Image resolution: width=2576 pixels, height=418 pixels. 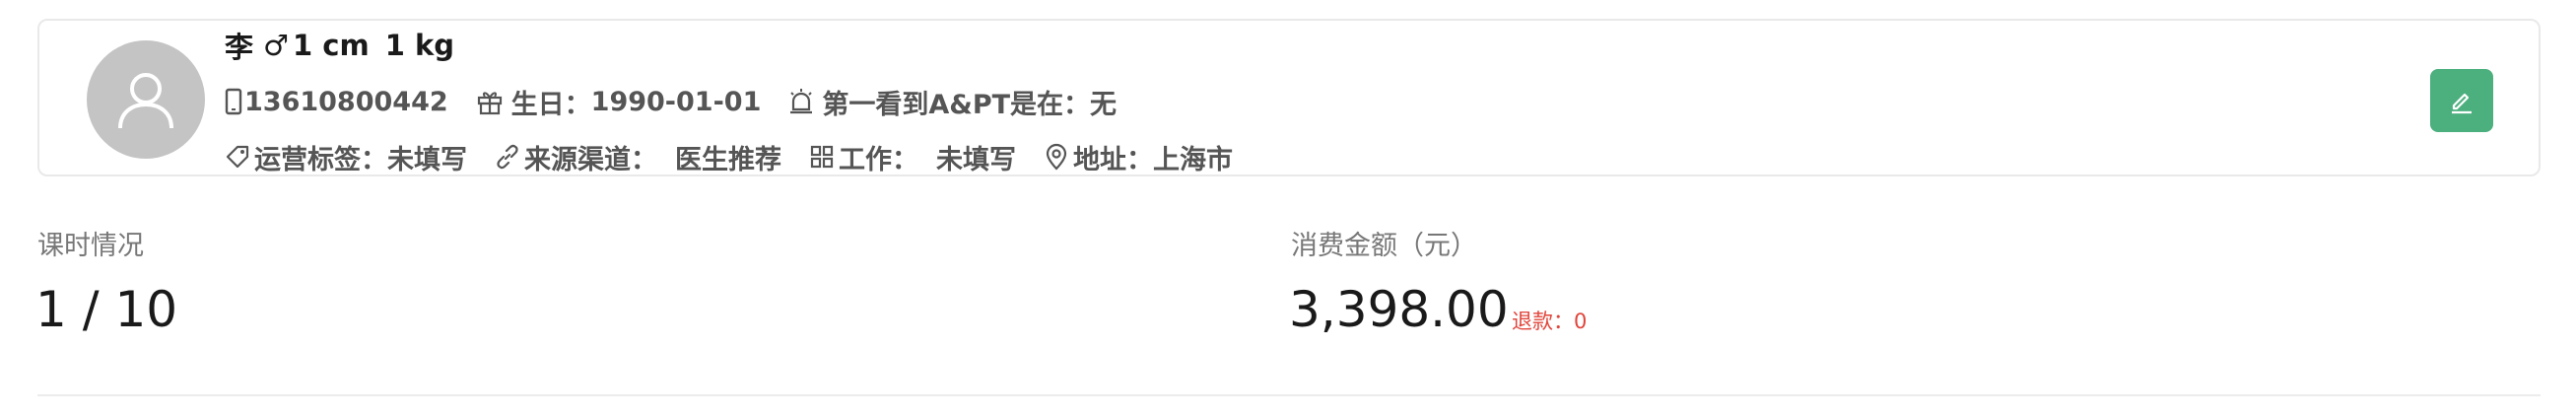 I want to click on avatar, so click(x=146, y=99).